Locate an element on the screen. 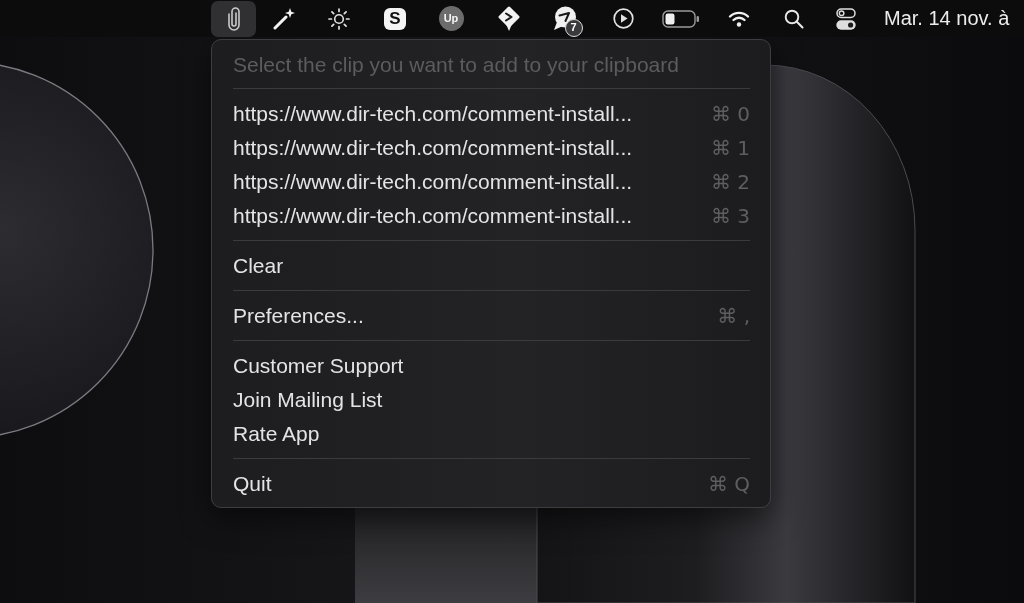 This screenshot has width=1024, height=603. keyboard-shortcut: ⌘ 2 is located at coordinates (730, 182).